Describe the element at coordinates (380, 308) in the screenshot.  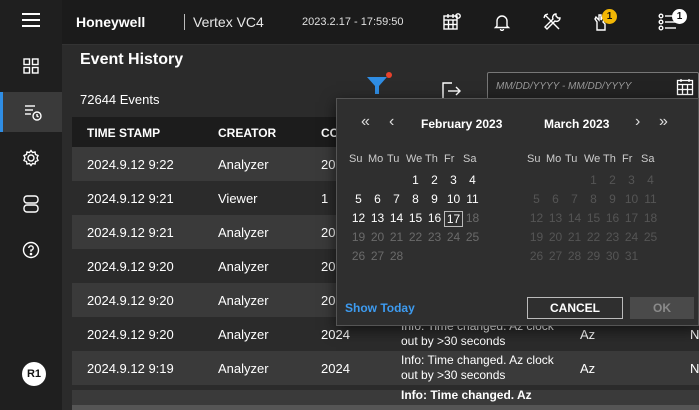
I see `show-today-link: Show Today` at that location.